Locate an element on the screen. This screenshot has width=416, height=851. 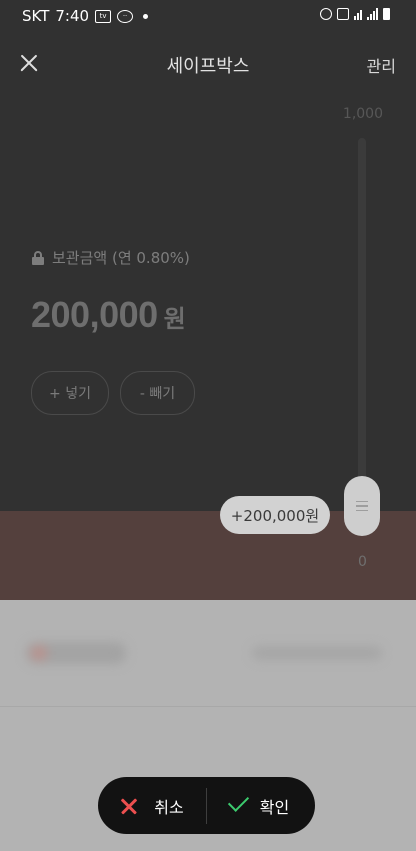
deposit-button: + 넣기 is located at coordinates (70, 393).